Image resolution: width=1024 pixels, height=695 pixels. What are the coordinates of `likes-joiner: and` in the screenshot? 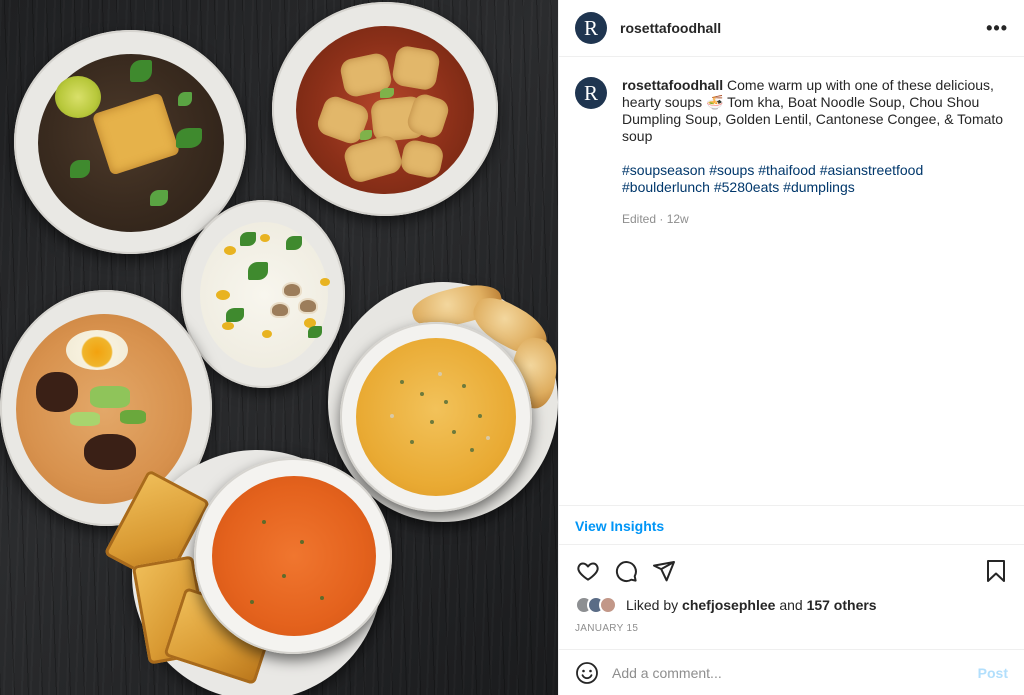 It's located at (791, 605).